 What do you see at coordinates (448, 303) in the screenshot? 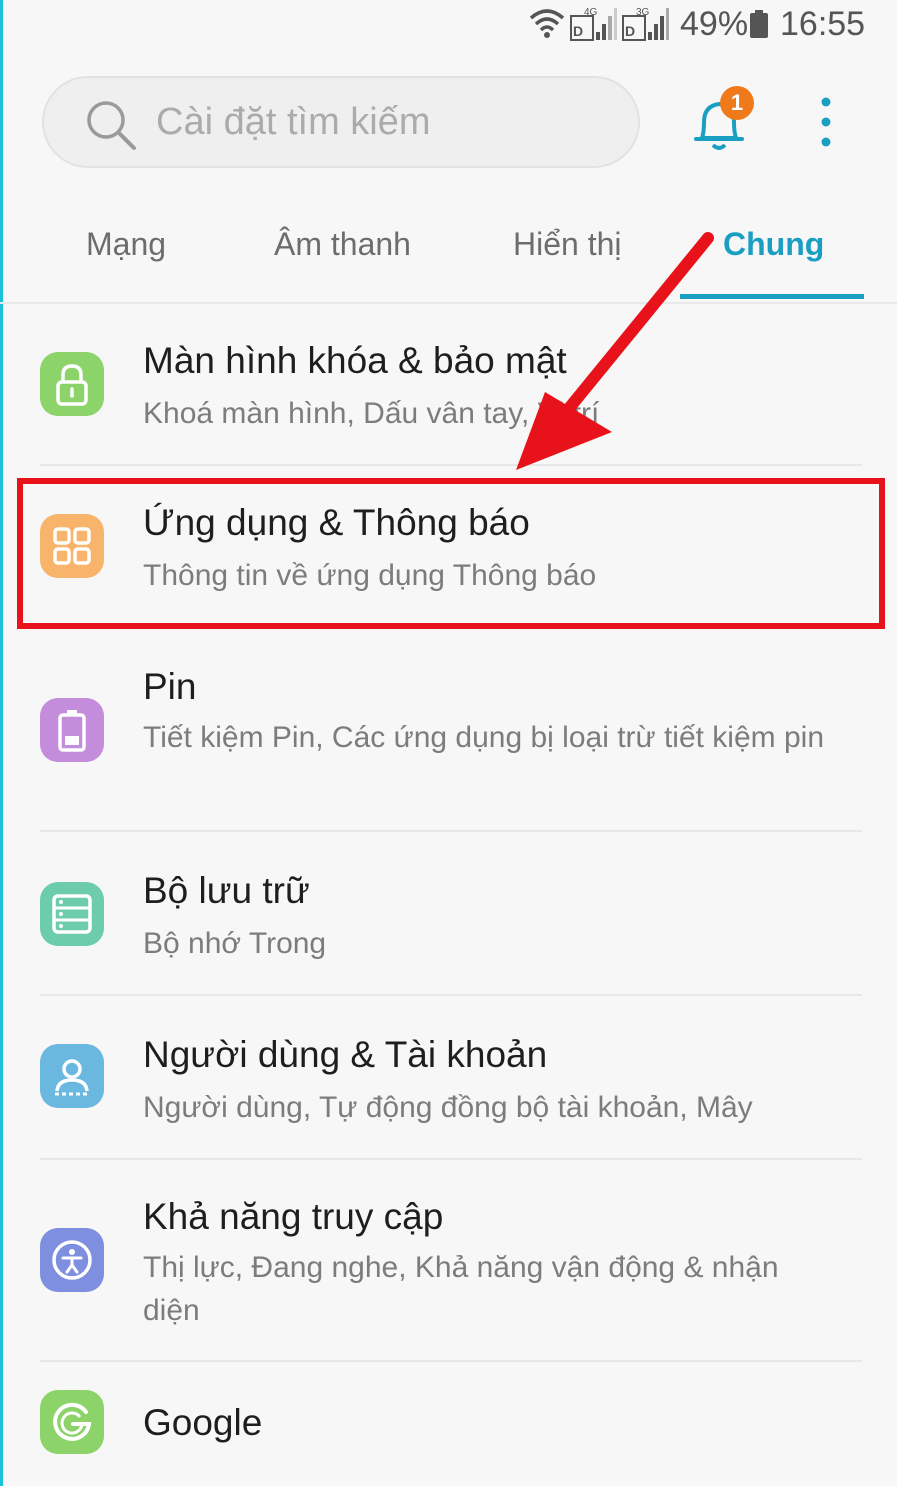
I see `tabs-divider` at bounding box center [448, 303].